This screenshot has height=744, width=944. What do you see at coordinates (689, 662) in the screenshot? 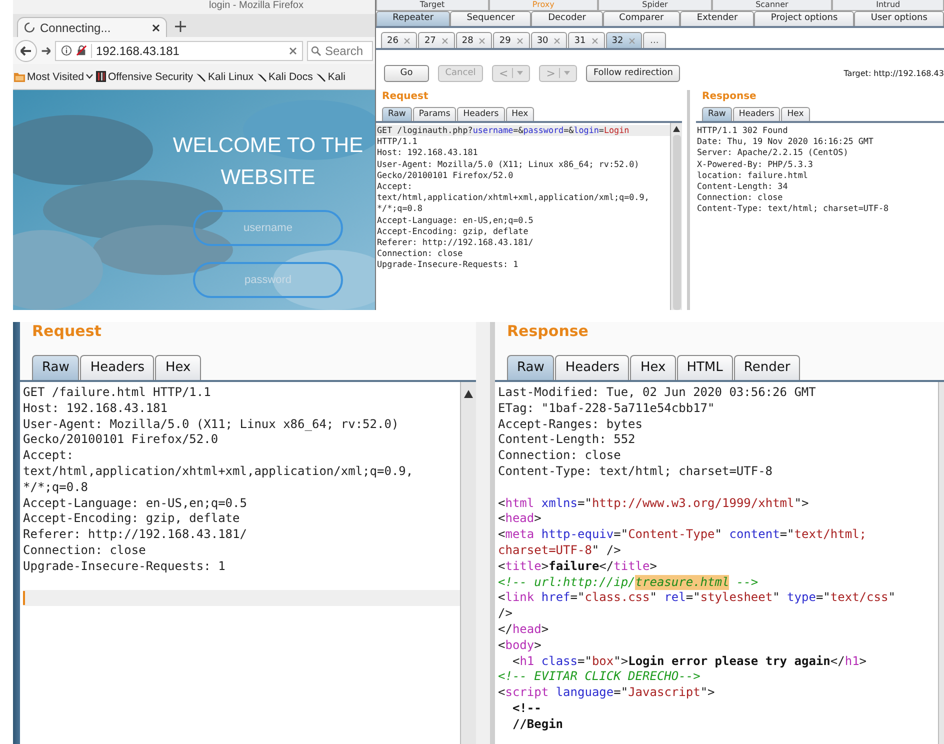
I see `code-line: <h1 class="box">Login error please try again</h1>` at bounding box center [689, 662].